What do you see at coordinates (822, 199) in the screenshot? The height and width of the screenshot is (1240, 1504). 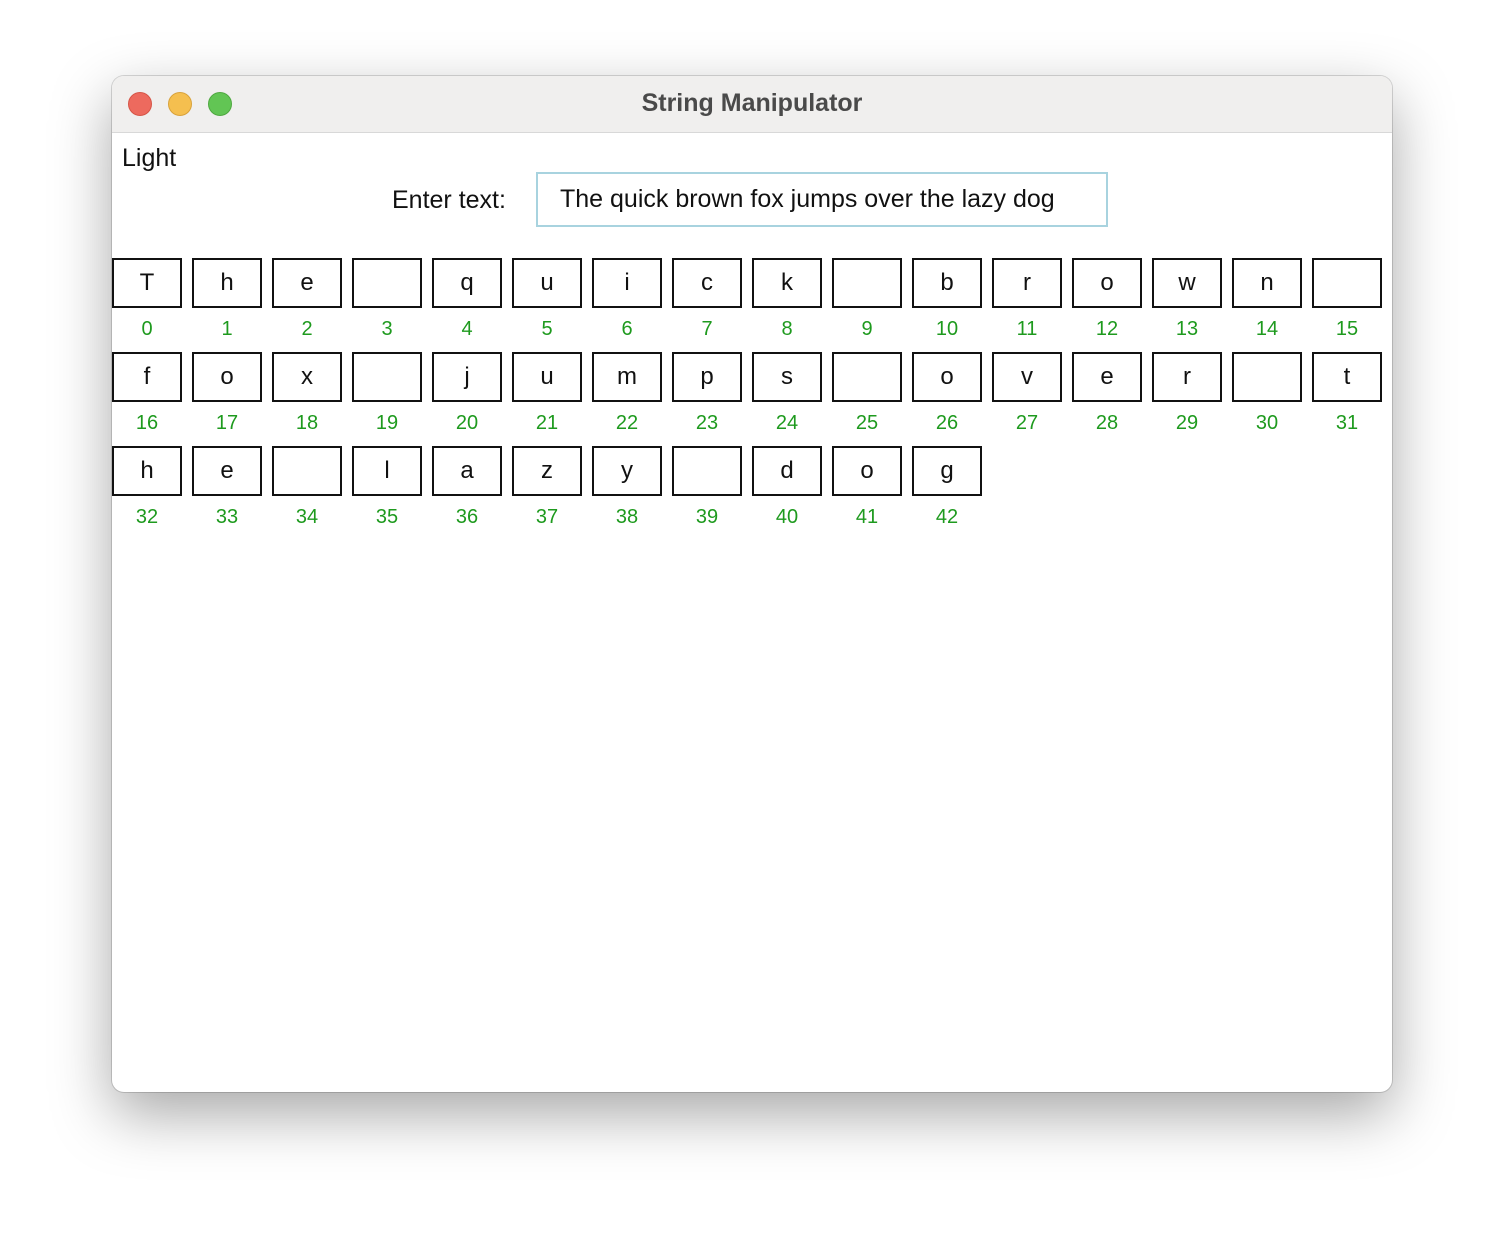 I see `text-input` at bounding box center [822, 199].